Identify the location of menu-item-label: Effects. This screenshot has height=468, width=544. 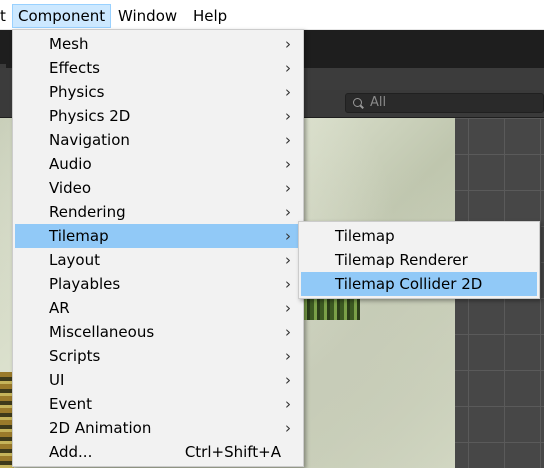
(74, 68).